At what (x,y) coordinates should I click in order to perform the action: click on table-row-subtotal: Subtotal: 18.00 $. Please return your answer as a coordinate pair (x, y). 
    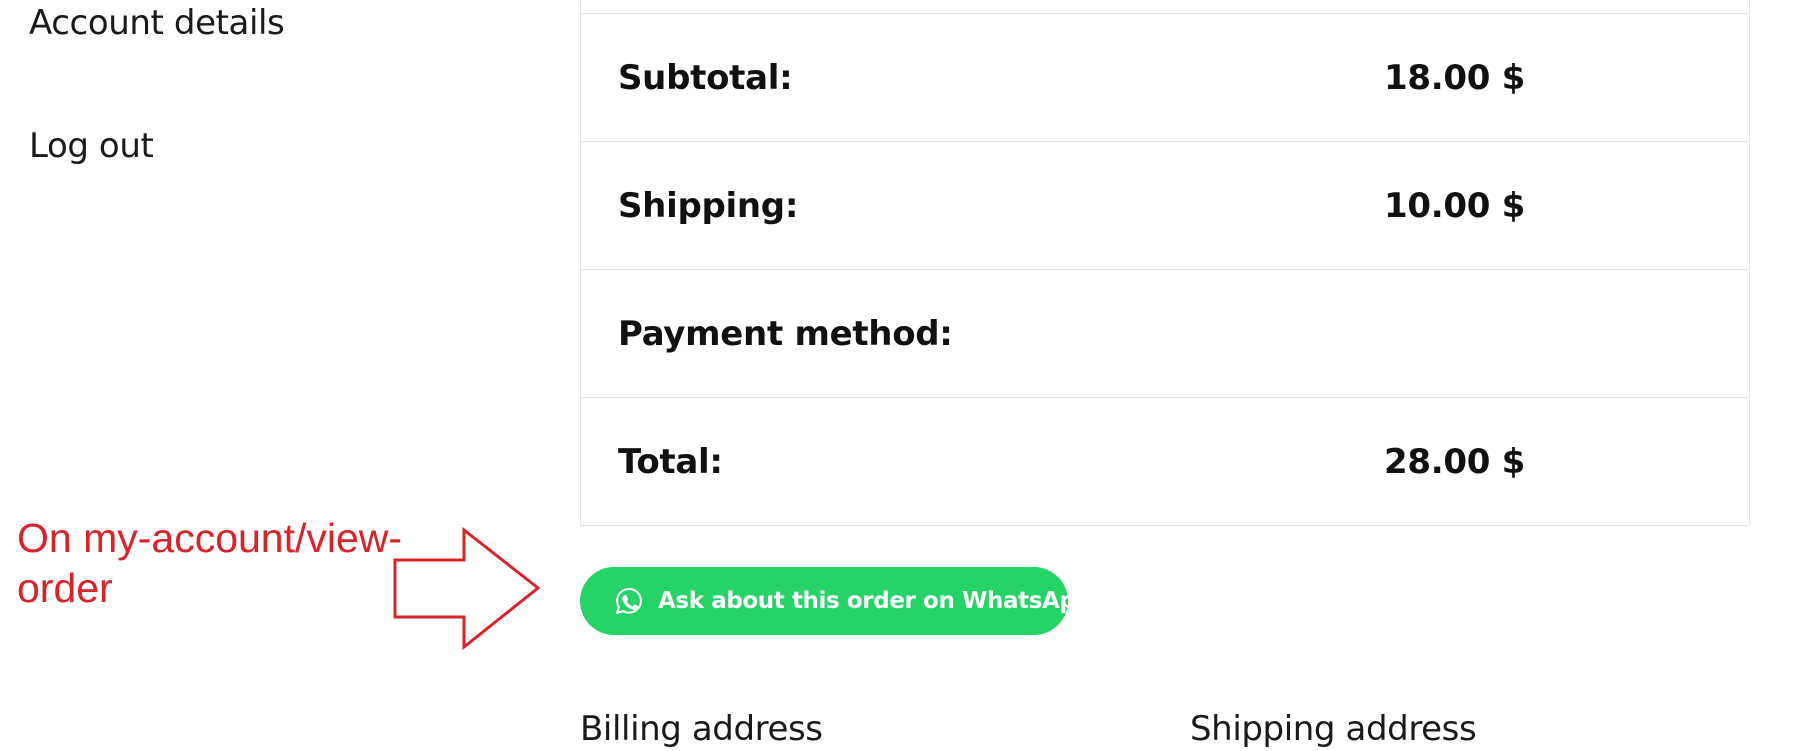
    Looking at the image, I should click on (1165, 77).